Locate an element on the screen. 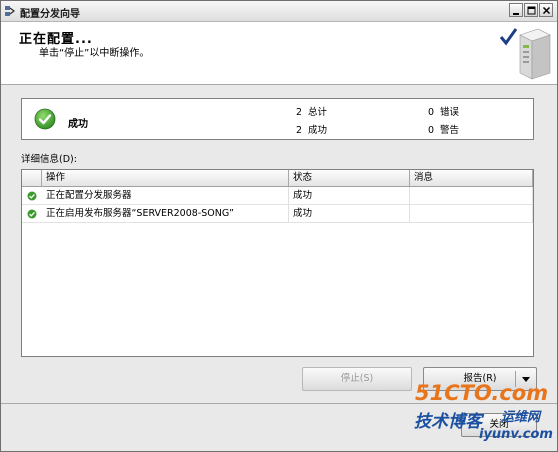  stat-warnings: 0 警告 is located at coordinates (439, 129).